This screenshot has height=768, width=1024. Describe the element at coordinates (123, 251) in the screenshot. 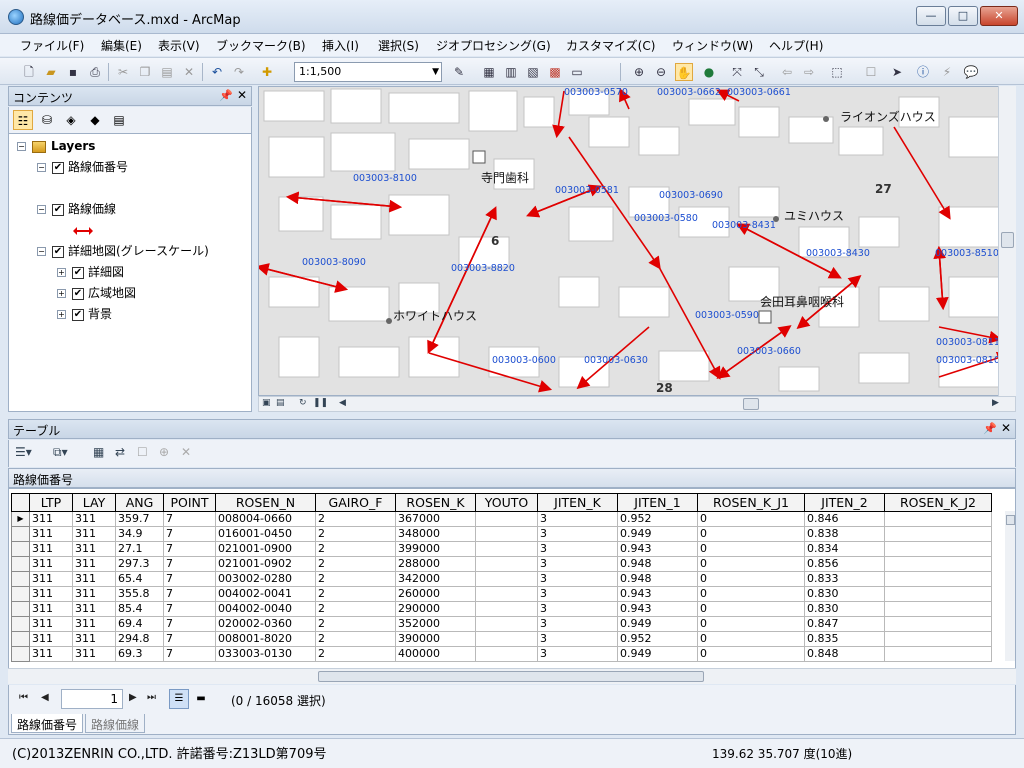

I see `layer-detail-map-grayscale: − ✔ 詳細地図(グレースケール)` at that location.